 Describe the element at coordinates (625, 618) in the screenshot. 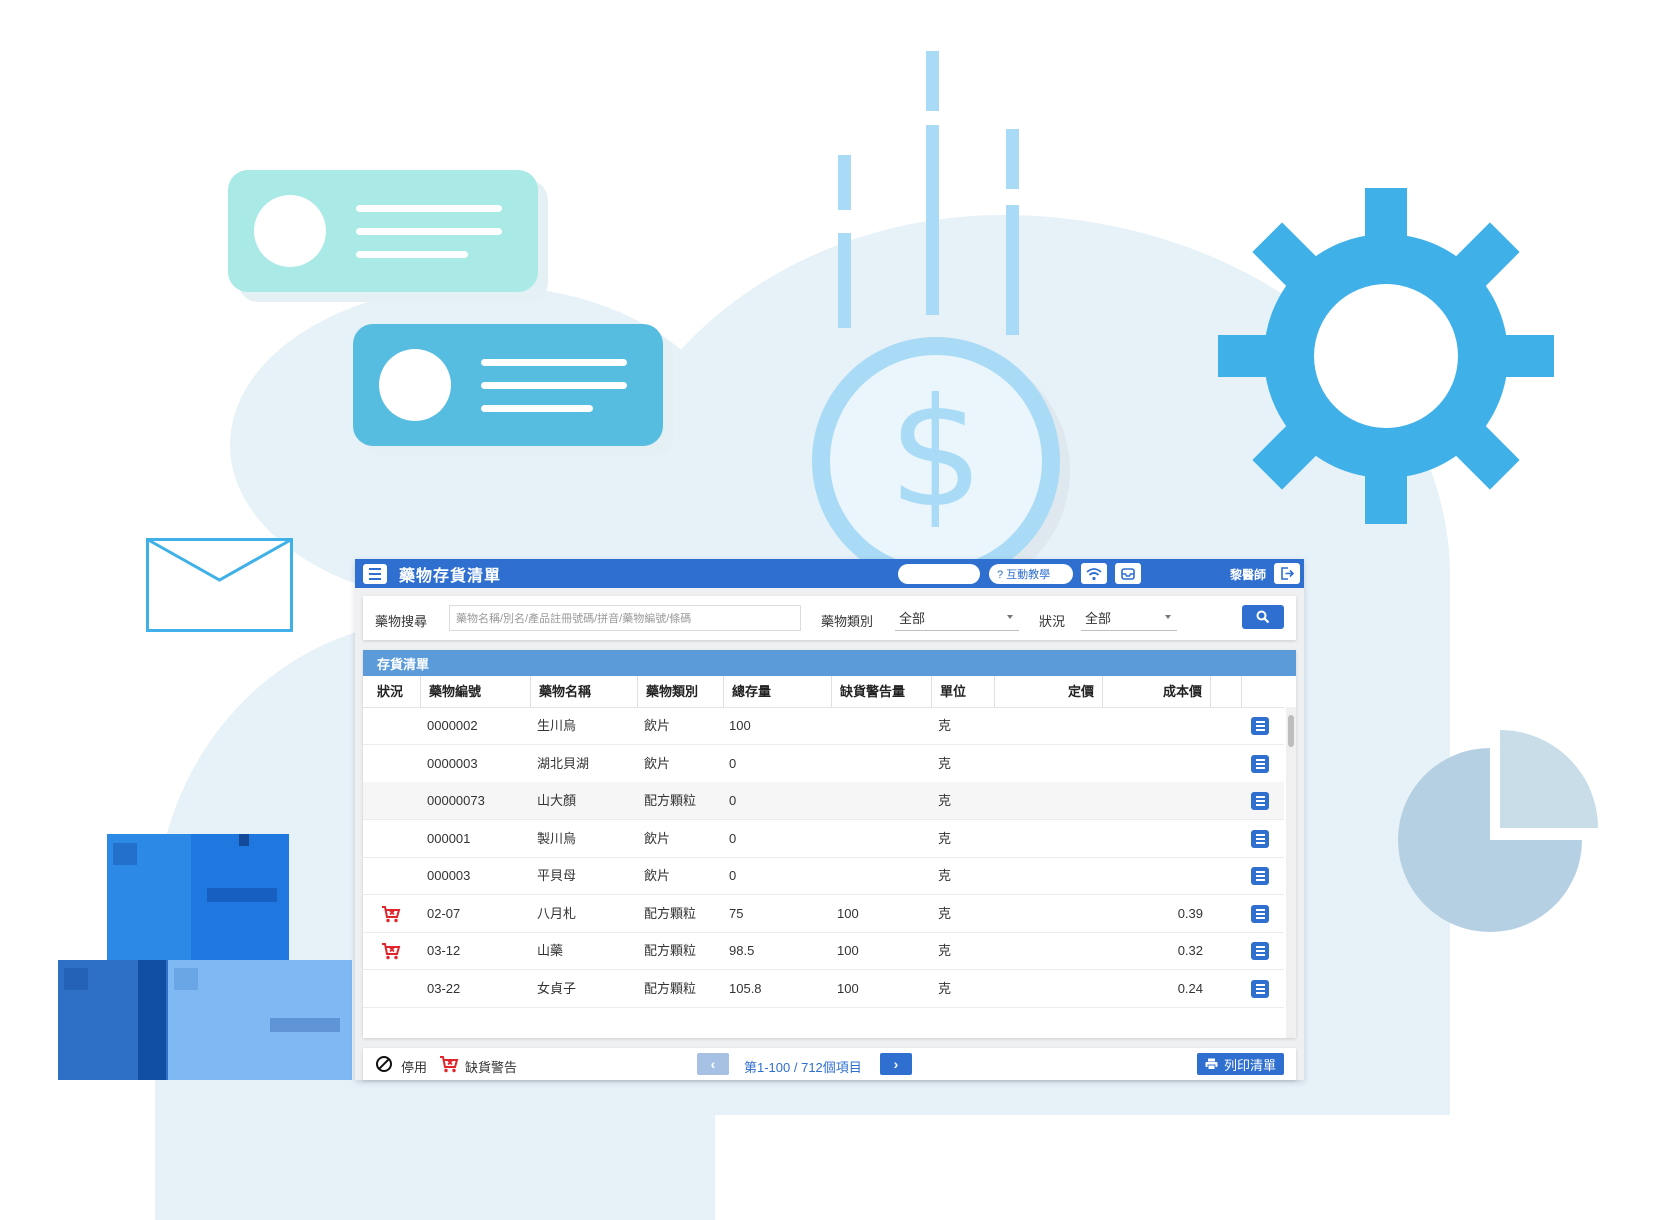

I see `drug-search-input: 藥物名稱/別名/產品註冊號碼/拼音/藥物編號/條碼` at that location.